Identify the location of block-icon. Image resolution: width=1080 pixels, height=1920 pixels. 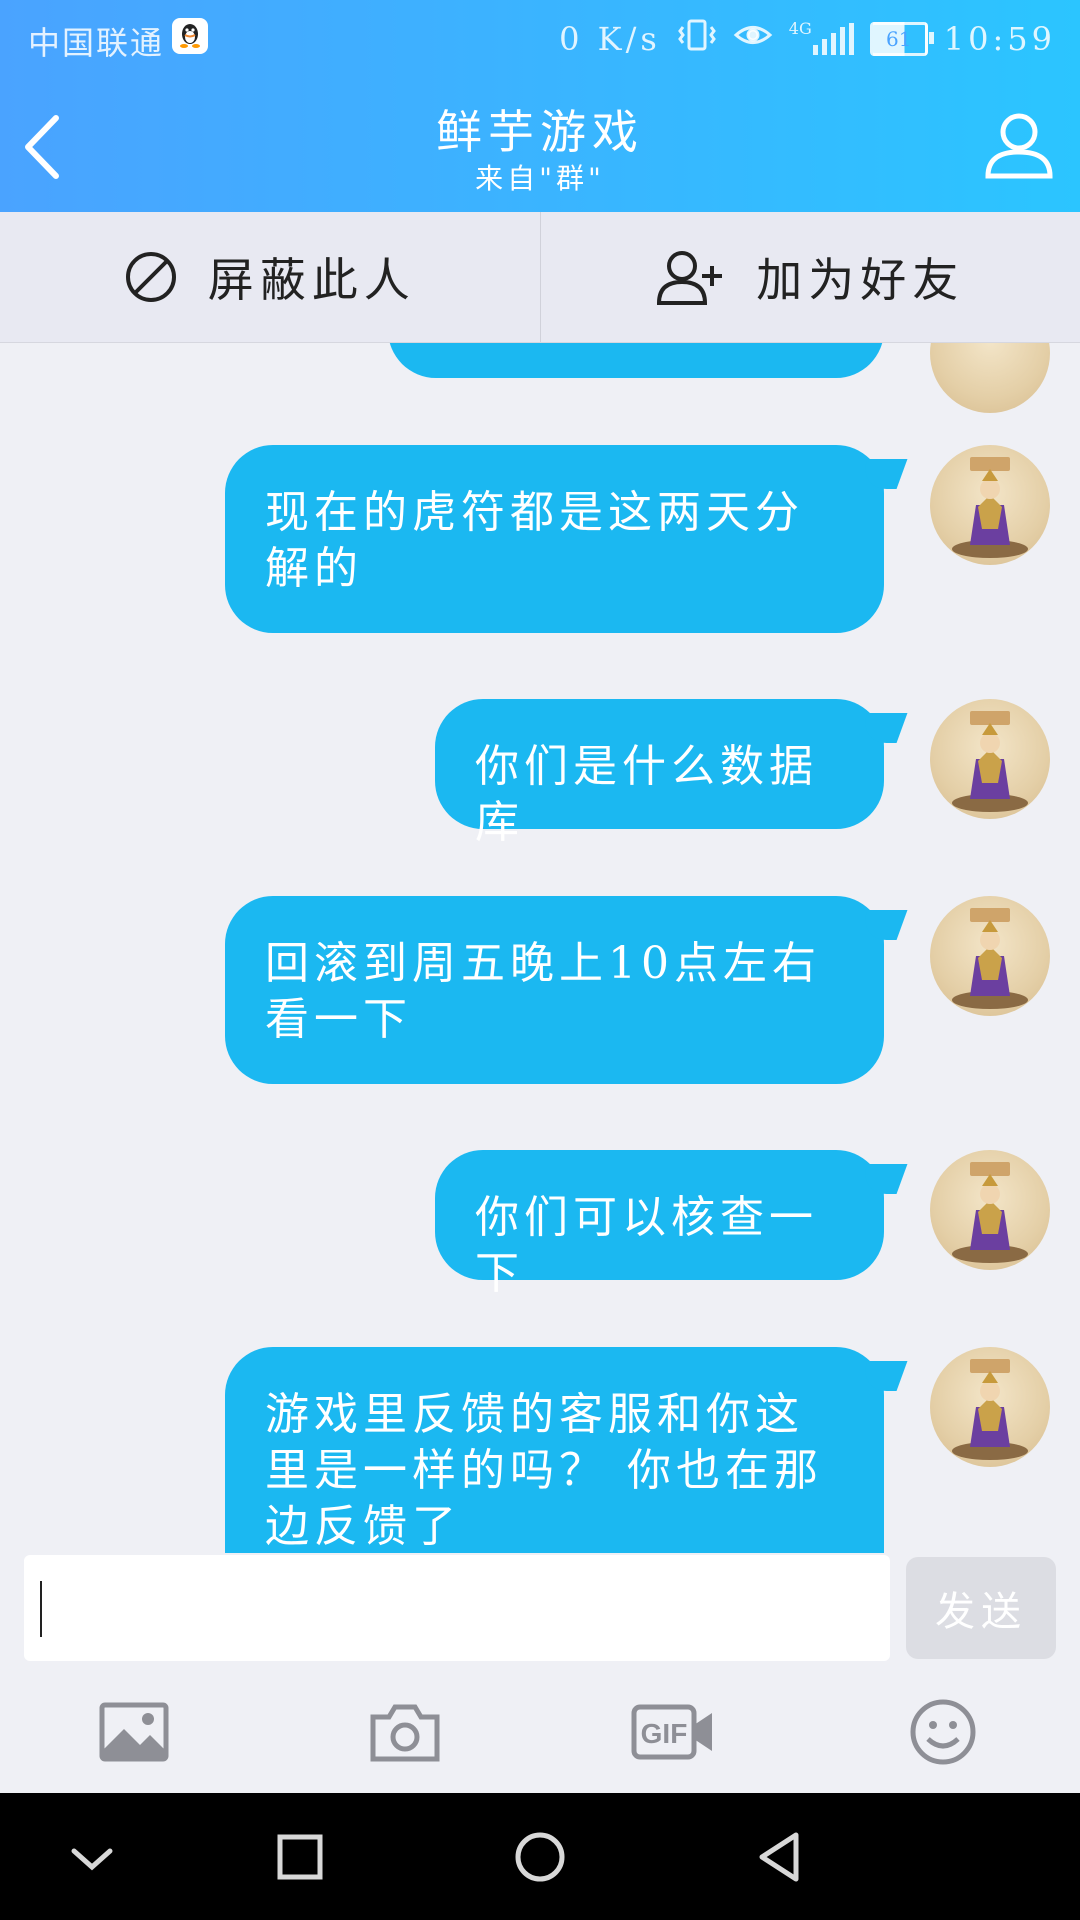
(150, 277).